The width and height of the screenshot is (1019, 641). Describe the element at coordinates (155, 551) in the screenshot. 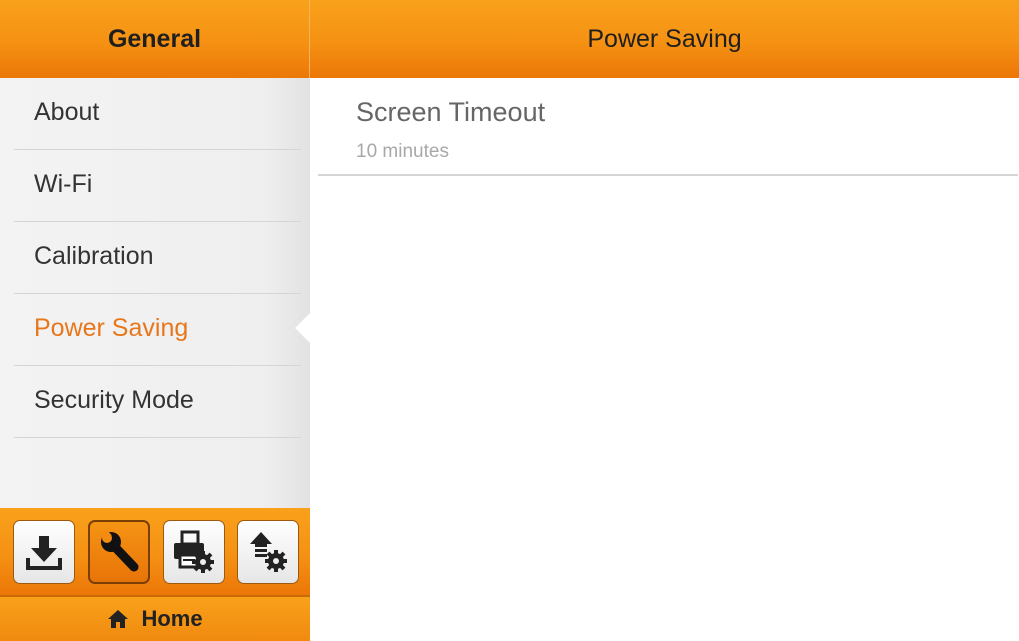

I see `bottom-toolbar` at that location.